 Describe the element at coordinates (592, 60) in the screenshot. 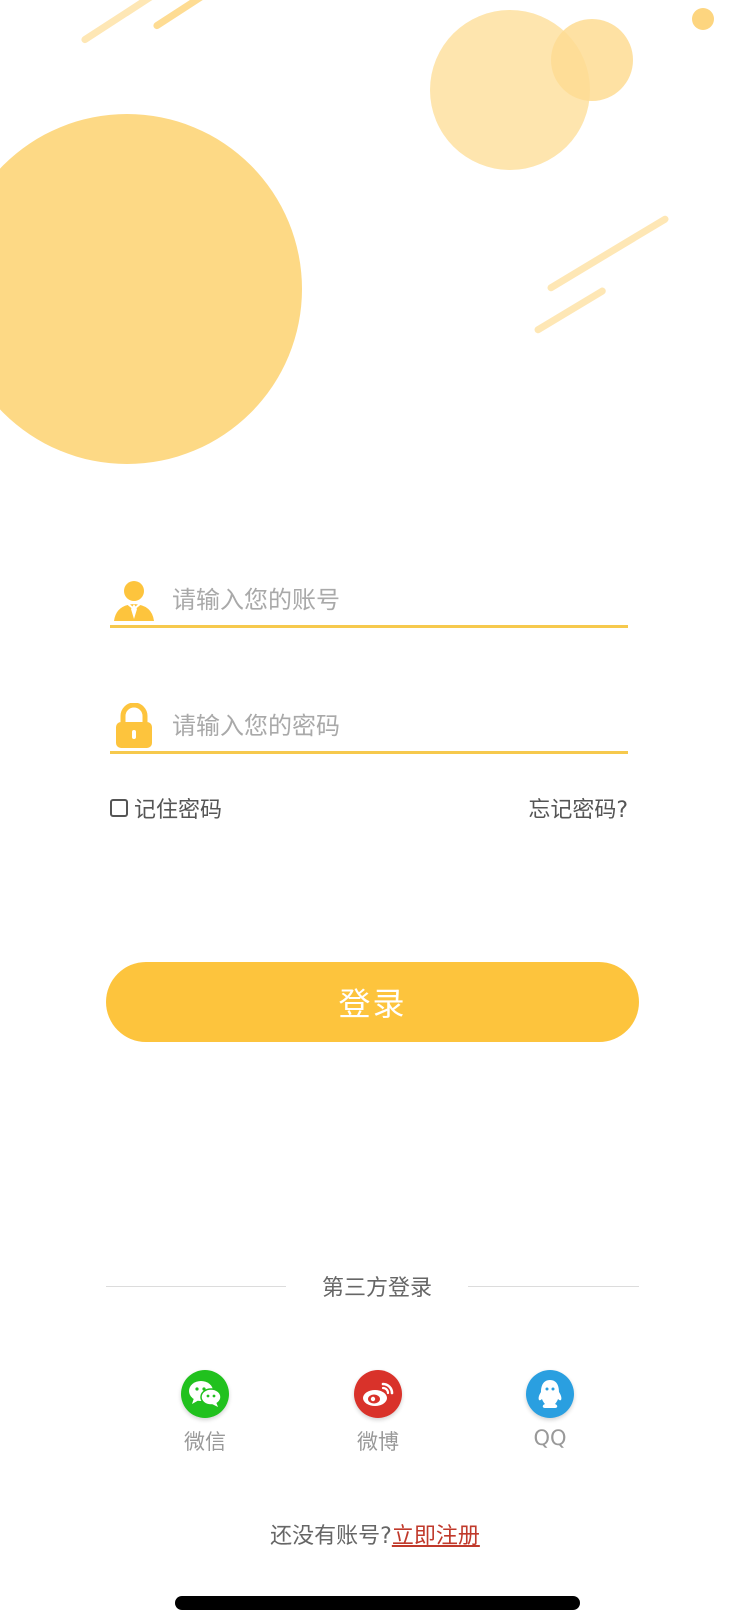

I see `decorative-circle-small` at that location.